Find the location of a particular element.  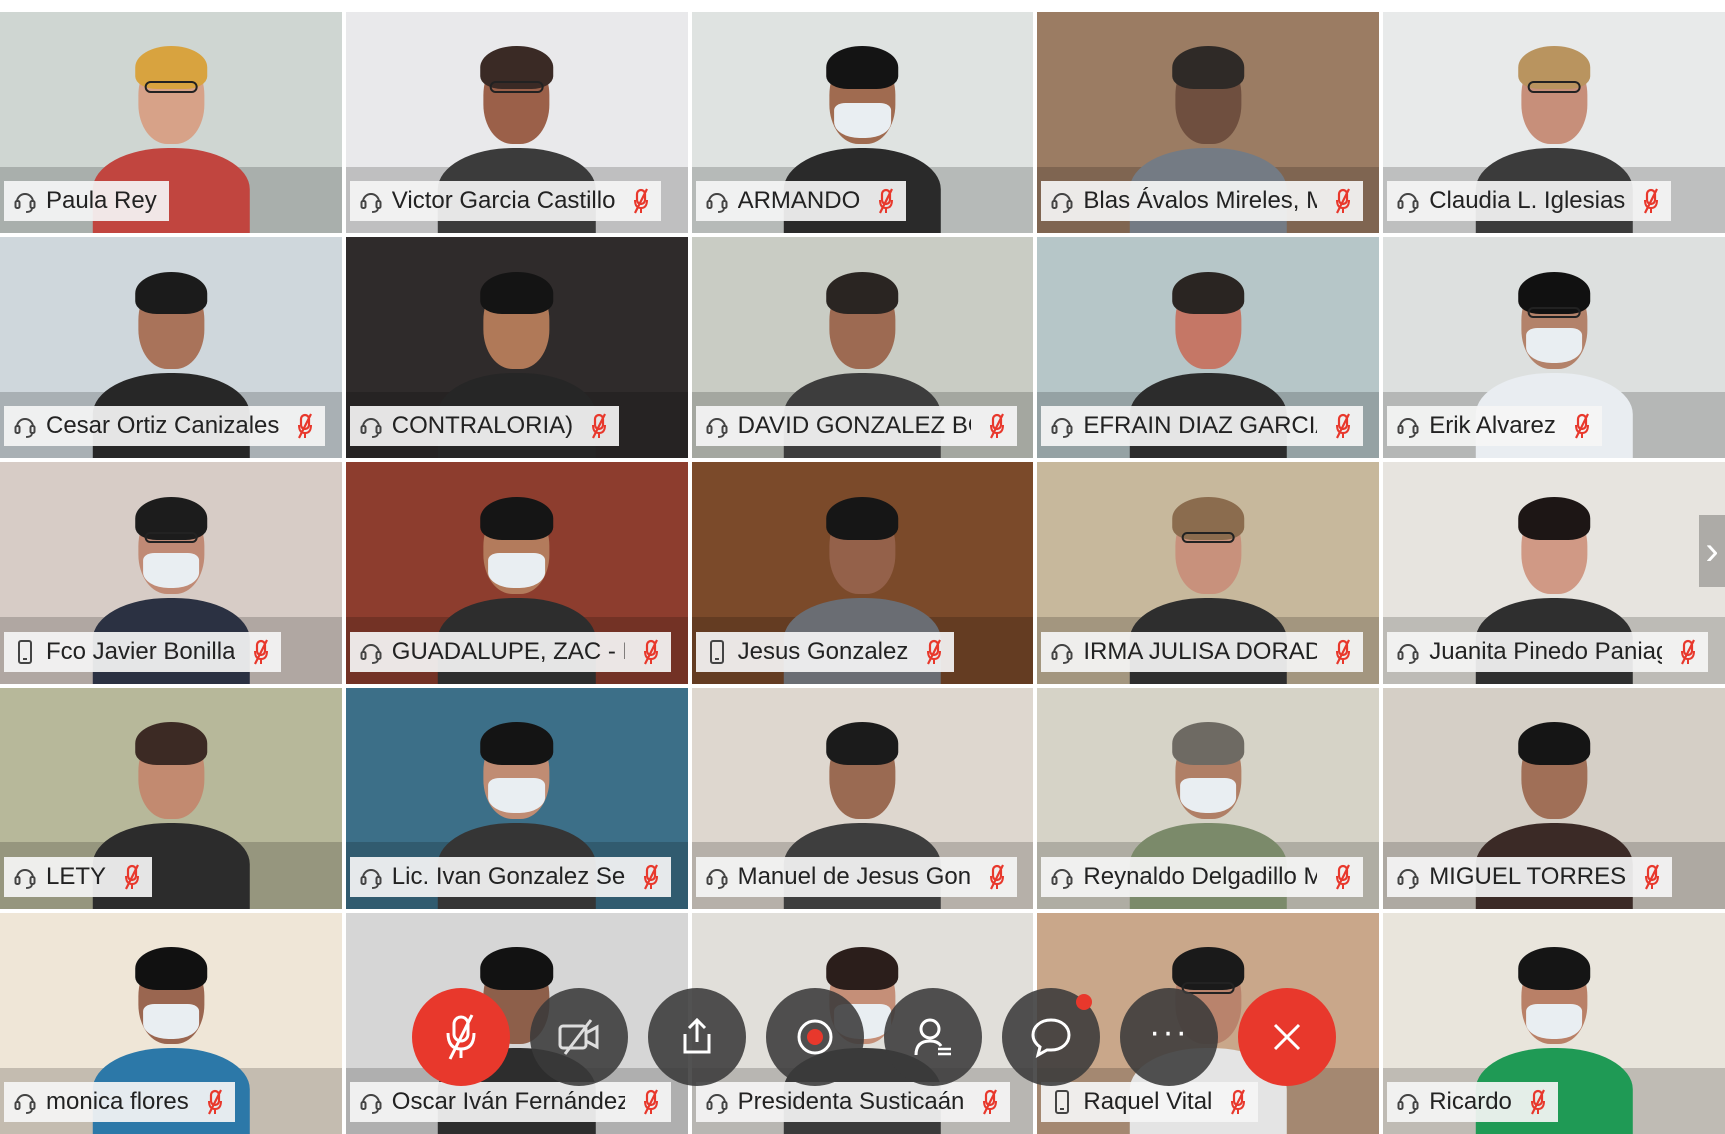

participant-name-label: Paula Rey is located at coordinates (86, 201).